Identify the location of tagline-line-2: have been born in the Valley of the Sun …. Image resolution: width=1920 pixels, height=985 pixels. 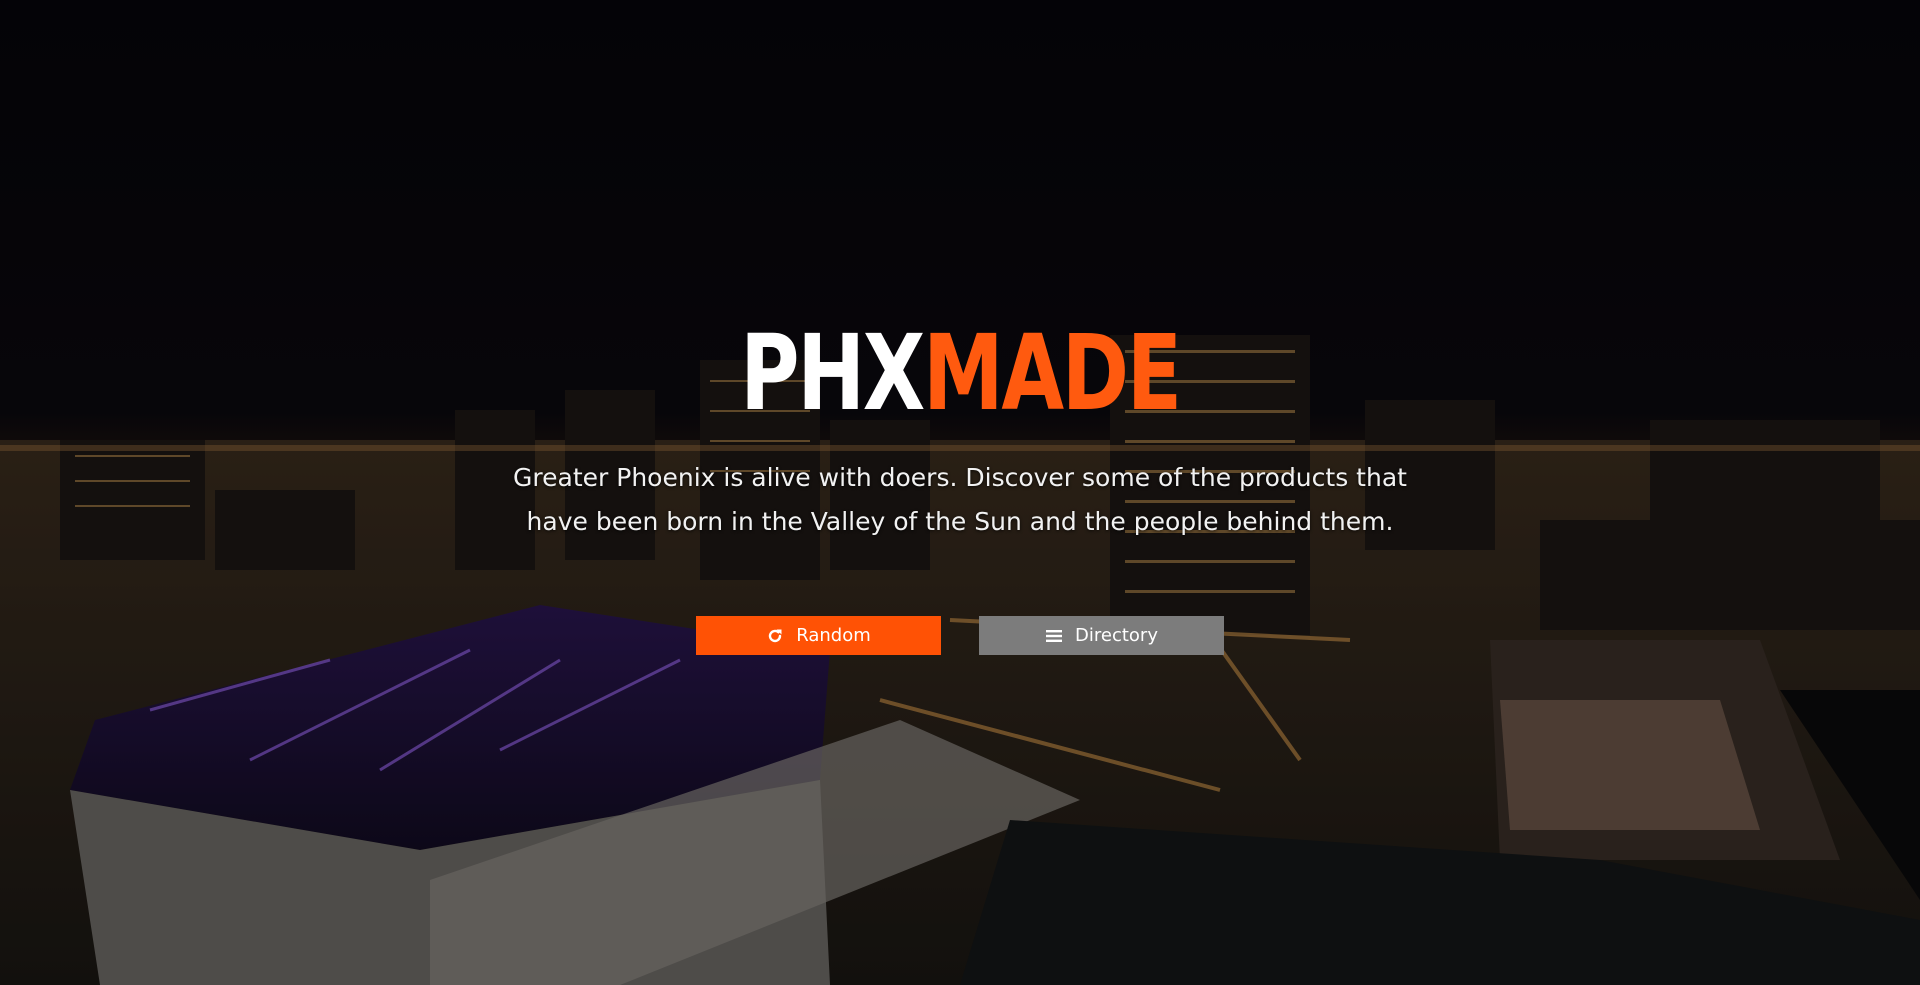
(960, 521).